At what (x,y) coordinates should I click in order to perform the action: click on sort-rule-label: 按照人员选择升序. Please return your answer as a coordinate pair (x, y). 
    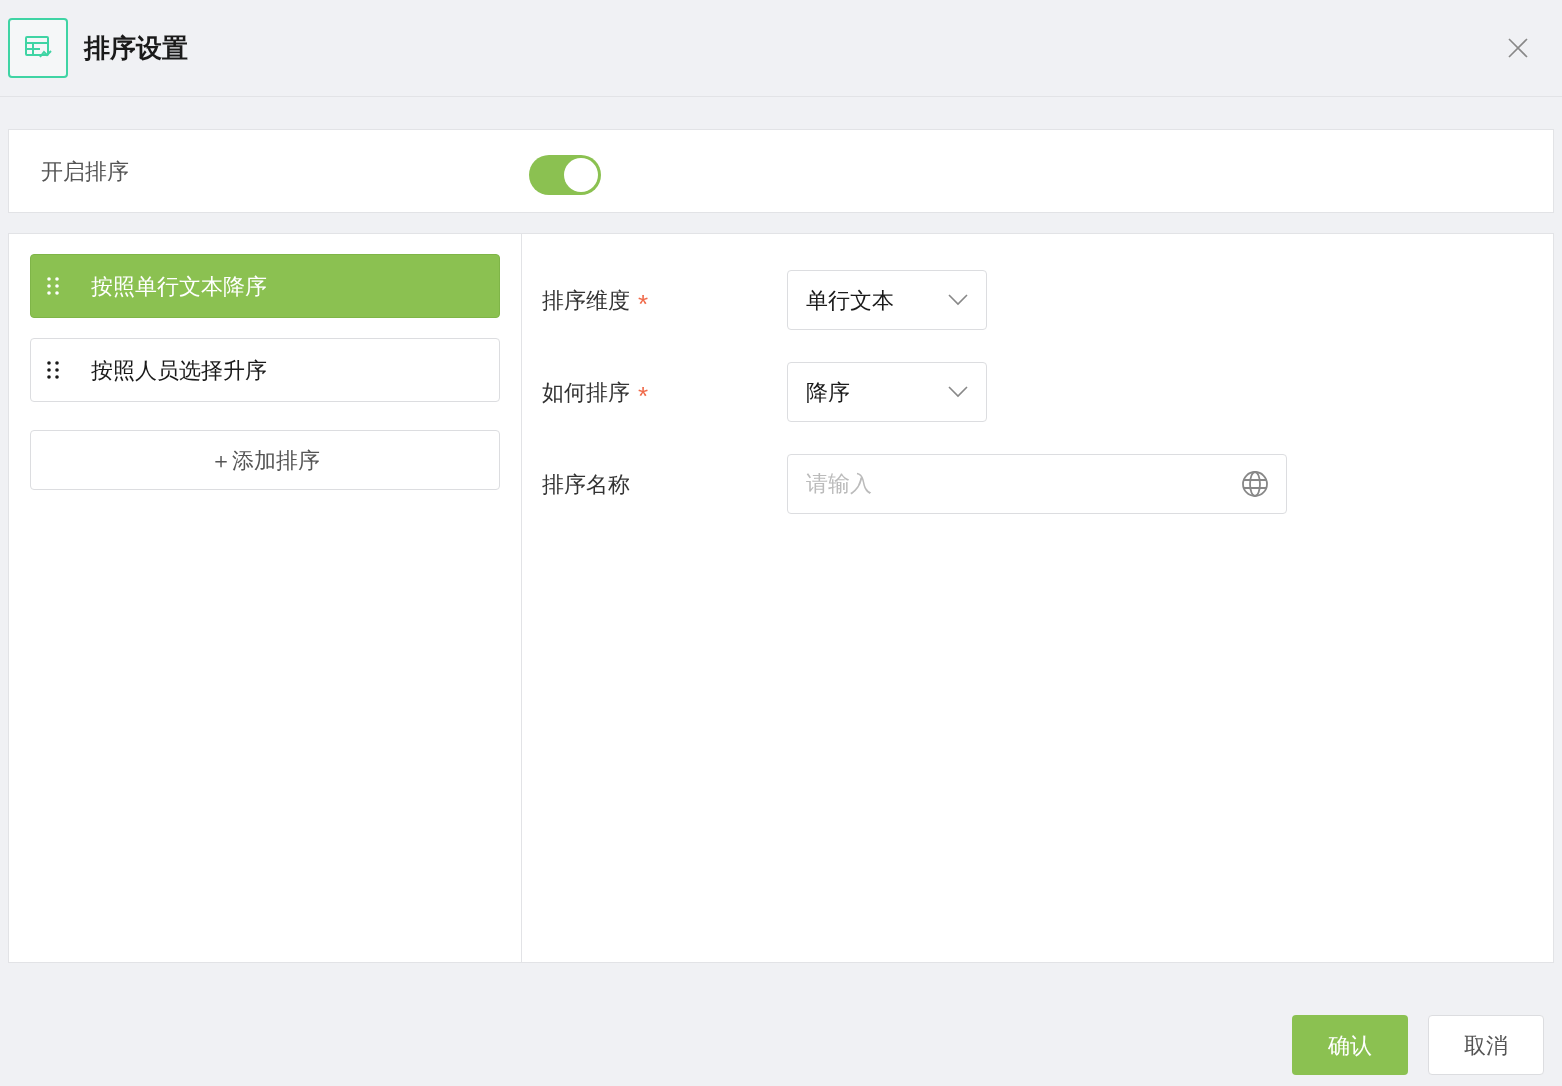
    Looking at the image, I should click on (179, 370).